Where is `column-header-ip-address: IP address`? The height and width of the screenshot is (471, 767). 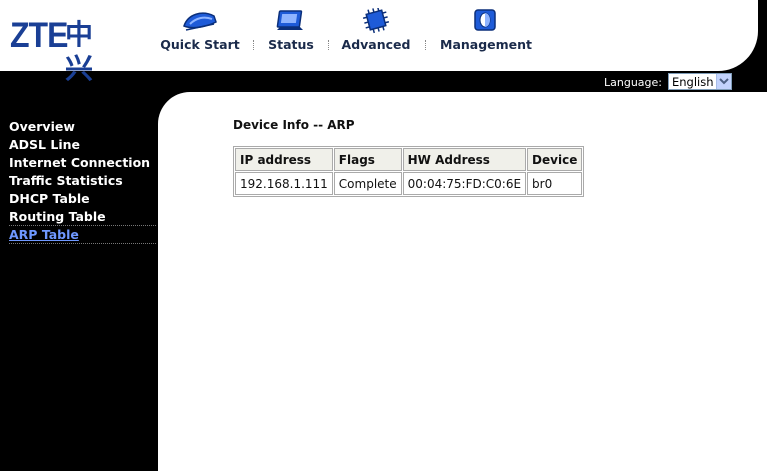 column-header-ip-address: IP address is located at coordinates (284, 159).